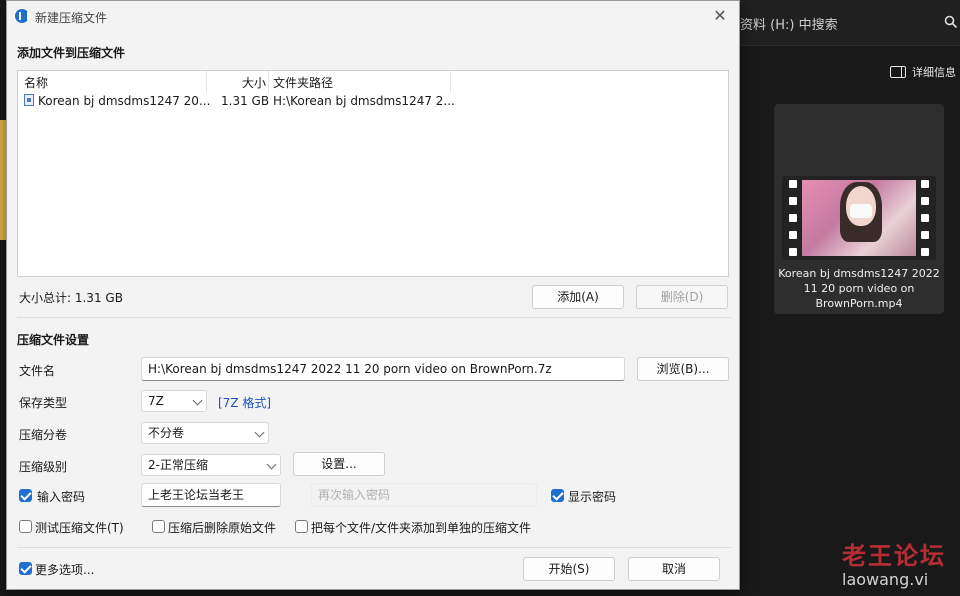  I want to click on archive-settings-section-title: 压缩文件设置, so click(53, 340).